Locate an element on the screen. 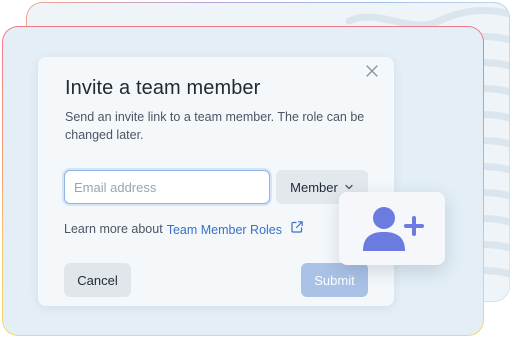 This screenshot has height=338, width=512. email-input is located at coordinates (167, 187).